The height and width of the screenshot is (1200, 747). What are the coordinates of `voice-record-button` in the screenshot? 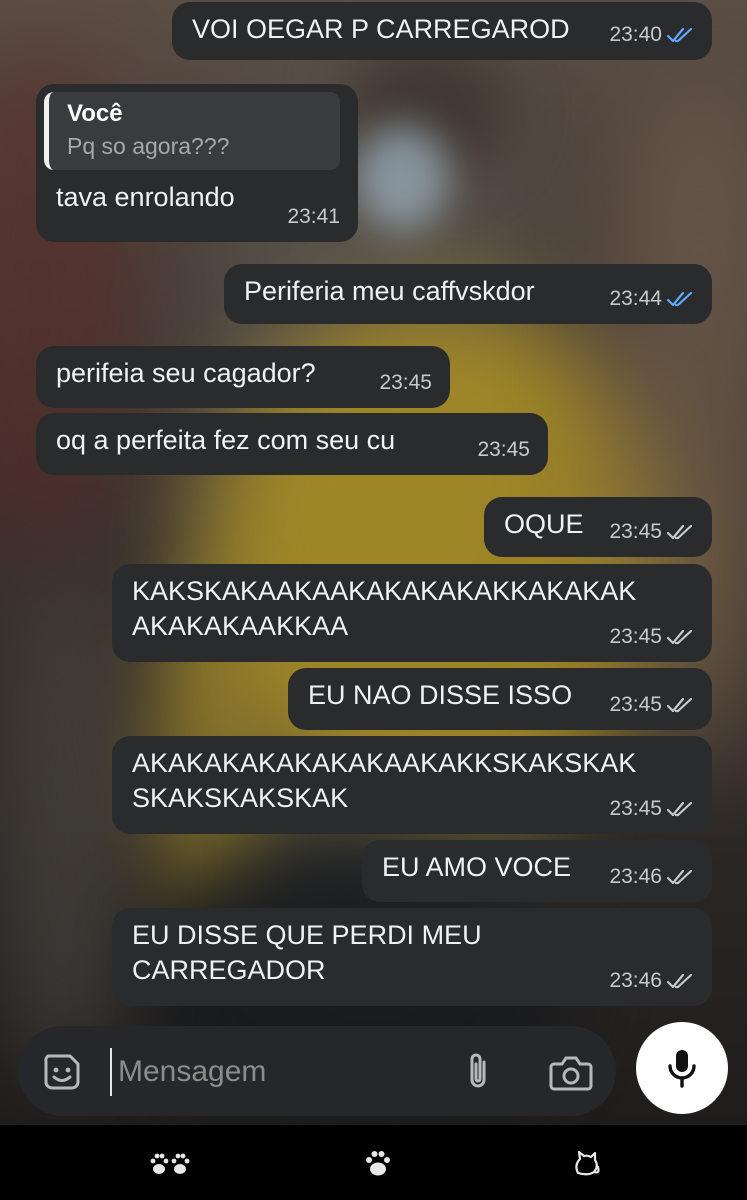 It's located at (682, 1068).